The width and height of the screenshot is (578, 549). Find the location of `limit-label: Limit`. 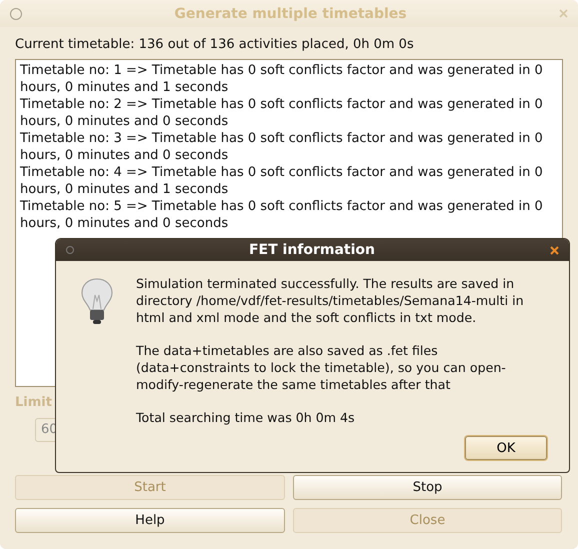

limit-label: Limit is located at coordinates (34, 402).